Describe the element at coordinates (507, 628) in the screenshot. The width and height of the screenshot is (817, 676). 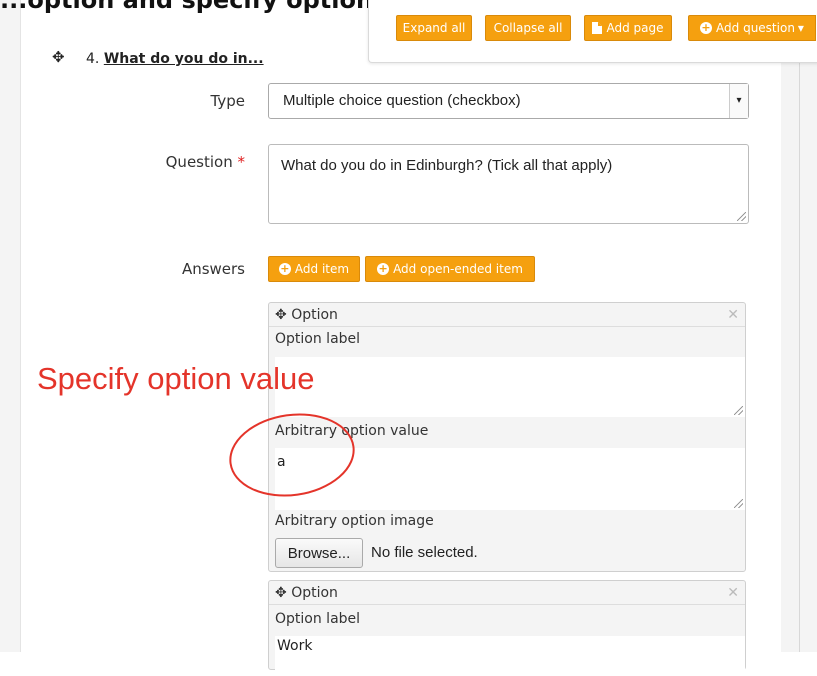
I see `option-card-2: ✥ Option ✕ Option label Work` at that location.